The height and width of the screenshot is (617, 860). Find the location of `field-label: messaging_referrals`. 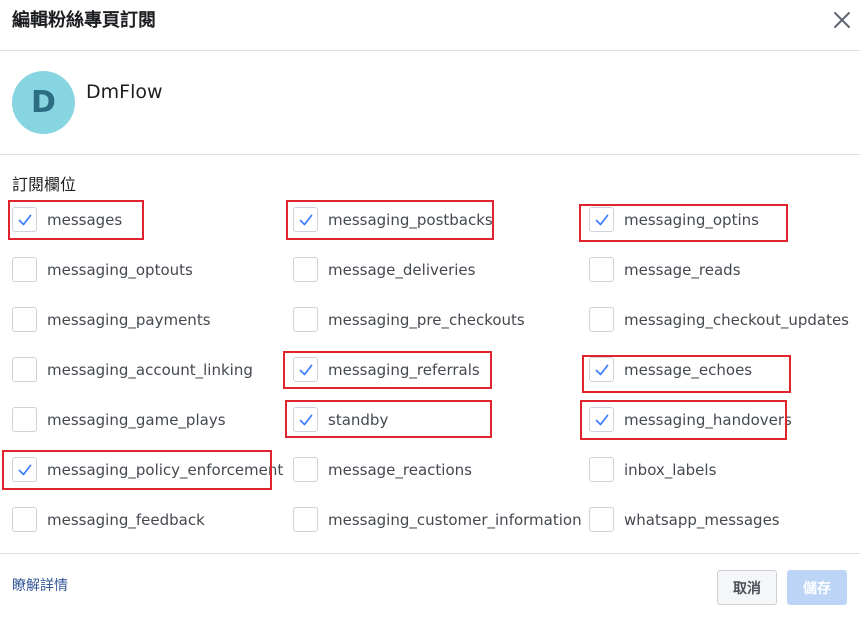

field-label: messaging_referrals is located at coordinates (404, 369).